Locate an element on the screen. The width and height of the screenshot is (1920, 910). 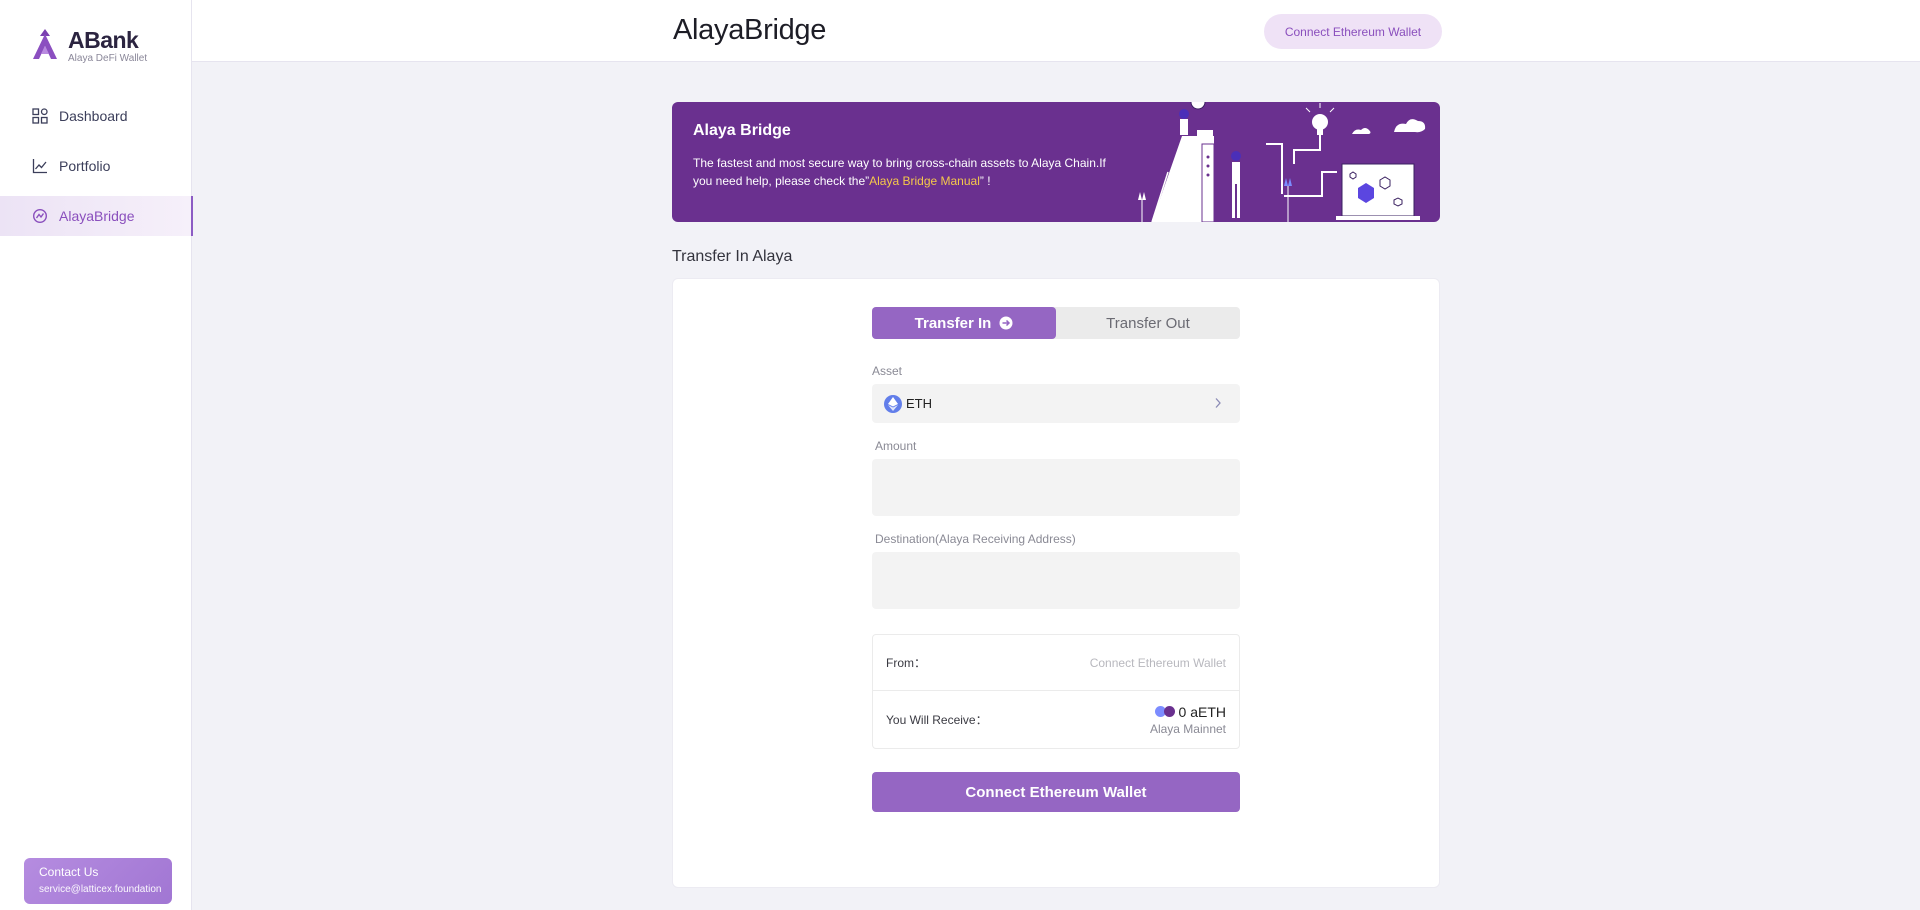
tab-label: Transfer In is located at coordinates (953, 323).